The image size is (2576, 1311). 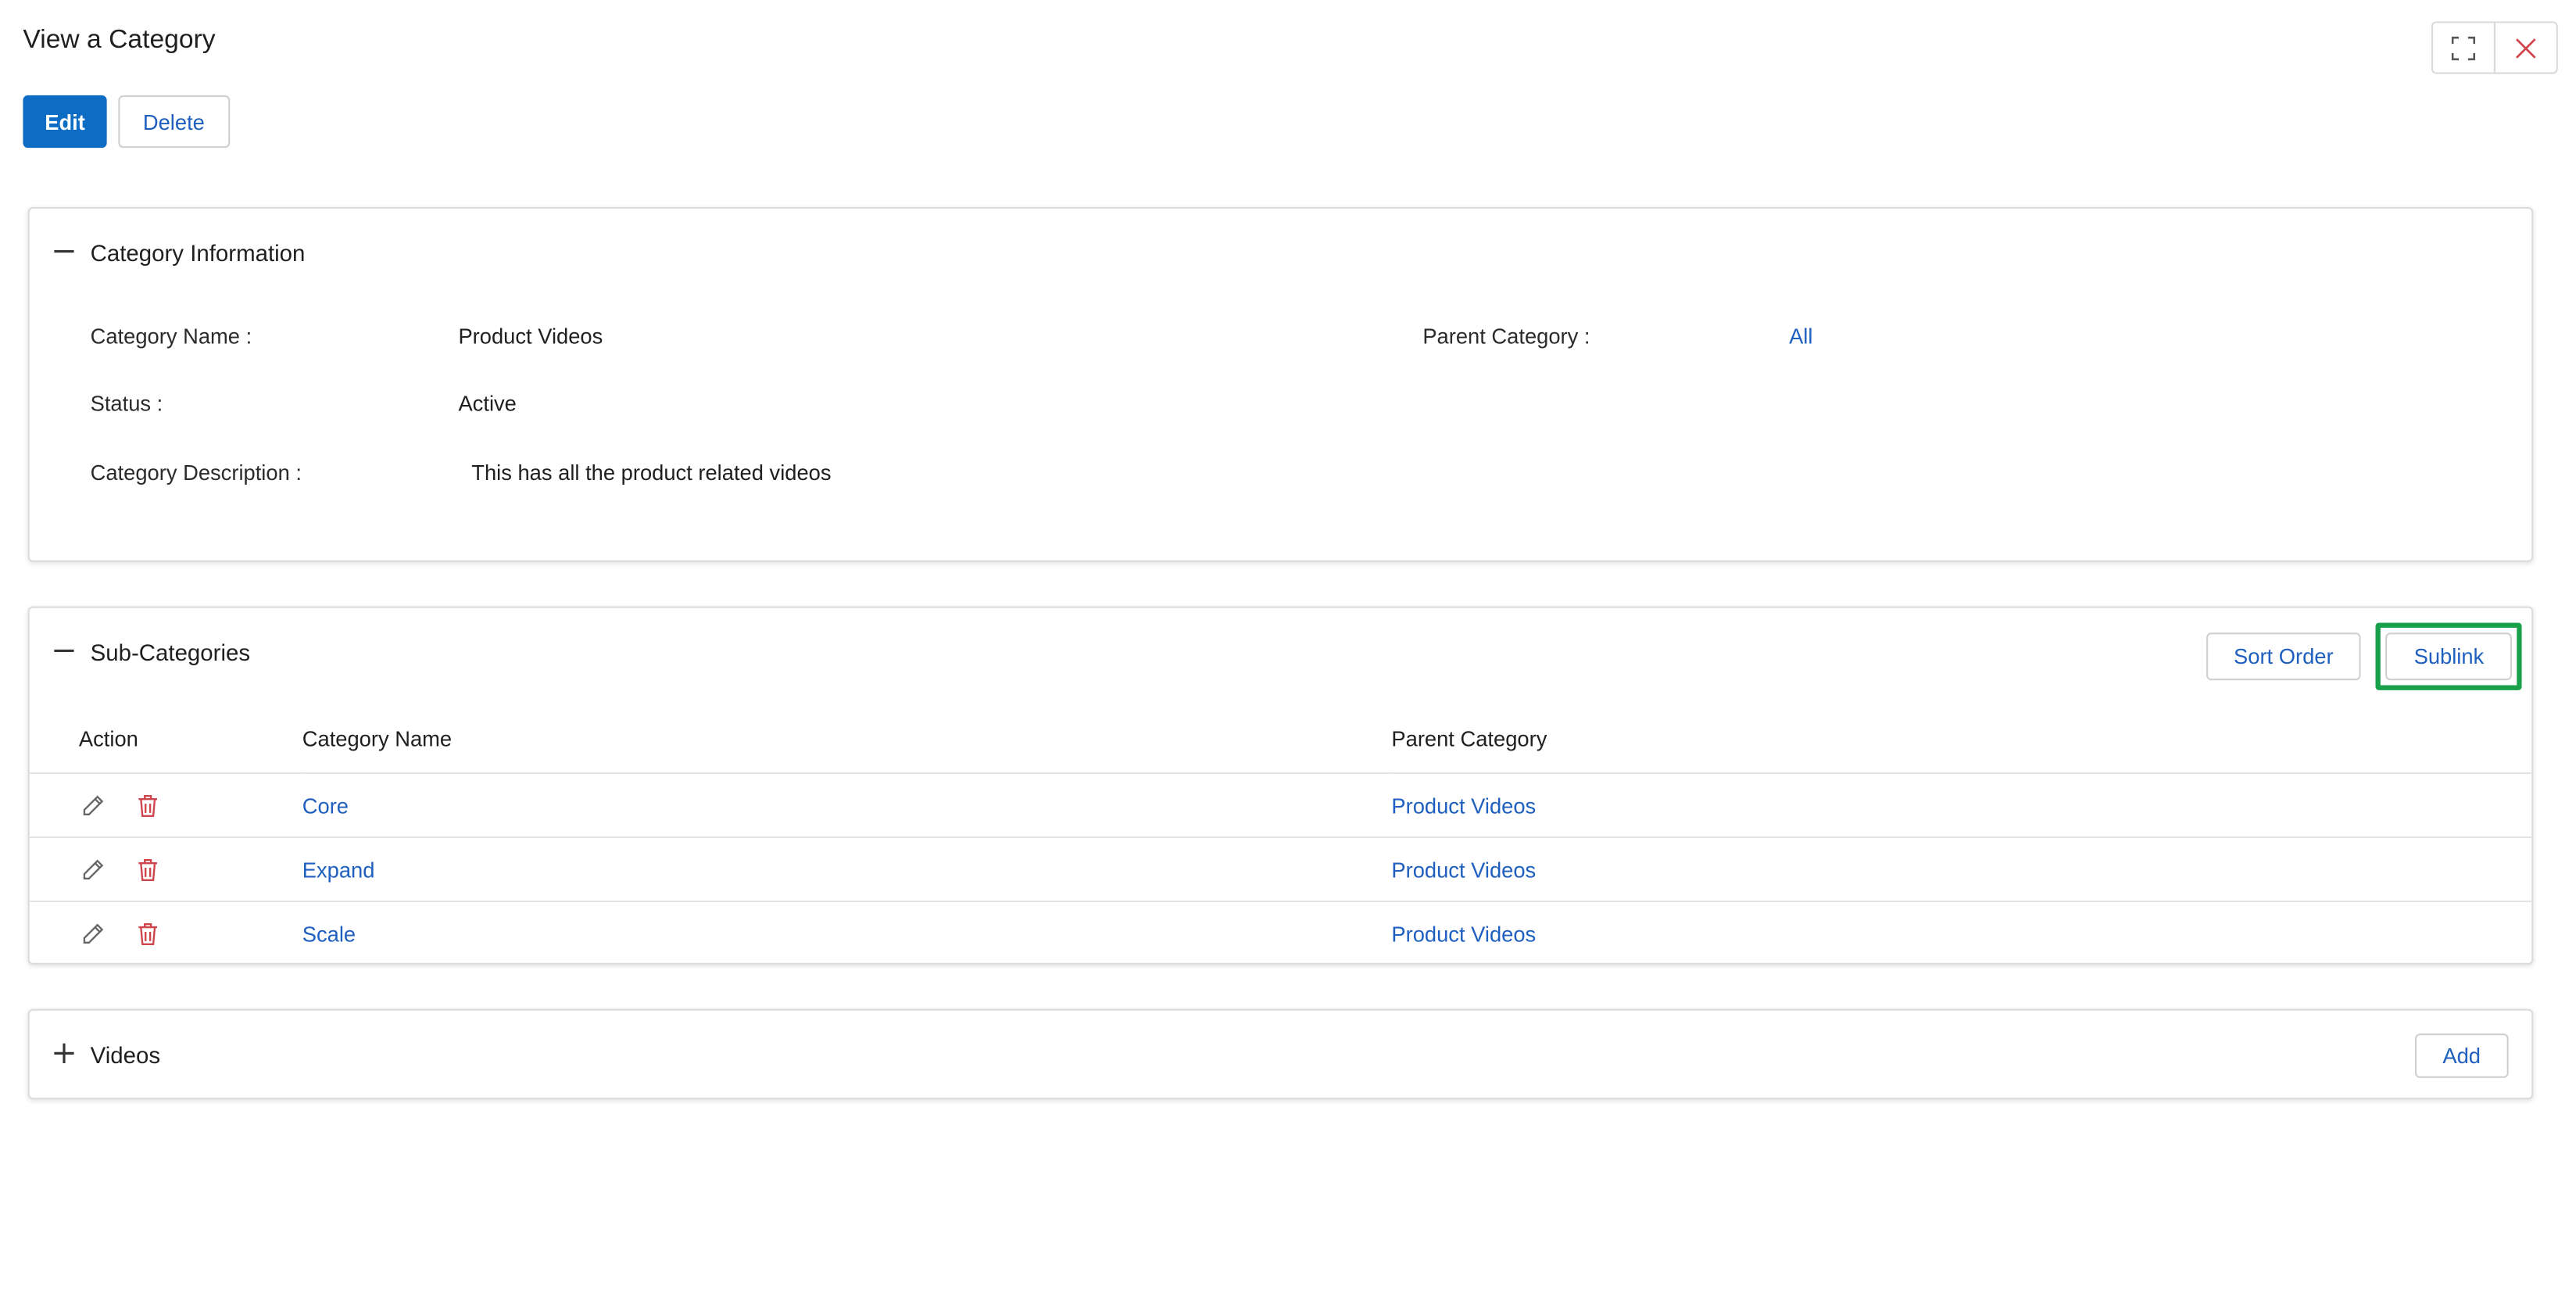 I want to click on status-label: Status :, so click(x=126, y=404).